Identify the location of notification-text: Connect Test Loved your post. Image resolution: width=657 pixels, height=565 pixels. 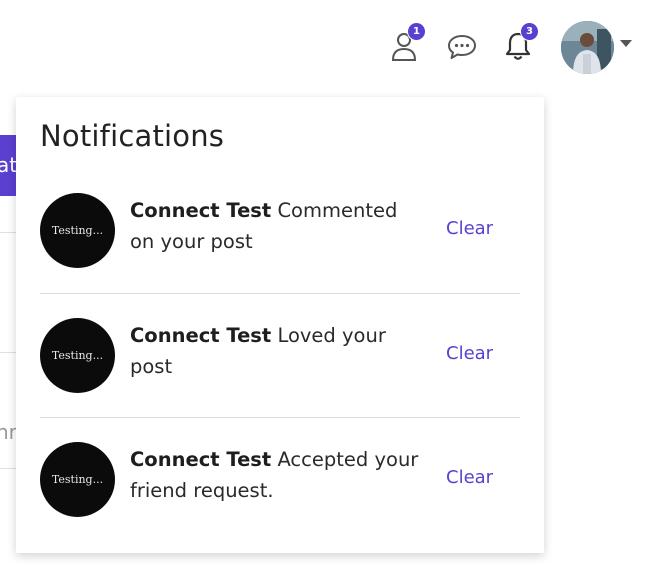
(275, 351).